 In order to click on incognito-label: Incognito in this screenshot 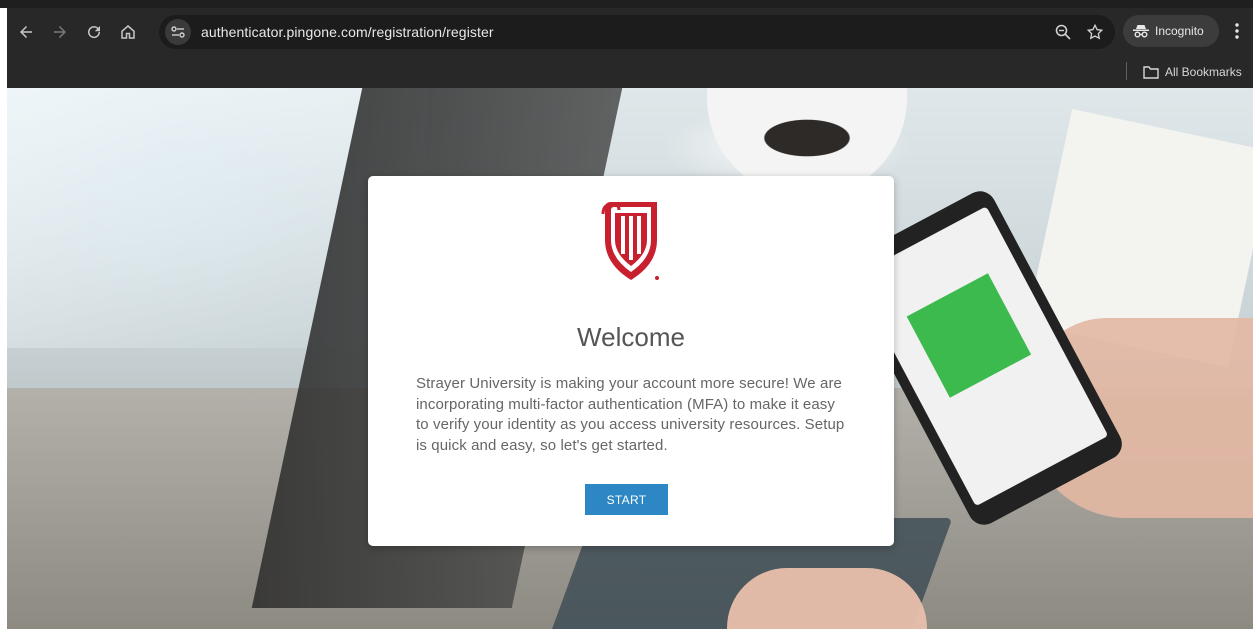, I will do `click(1179, 31)`.